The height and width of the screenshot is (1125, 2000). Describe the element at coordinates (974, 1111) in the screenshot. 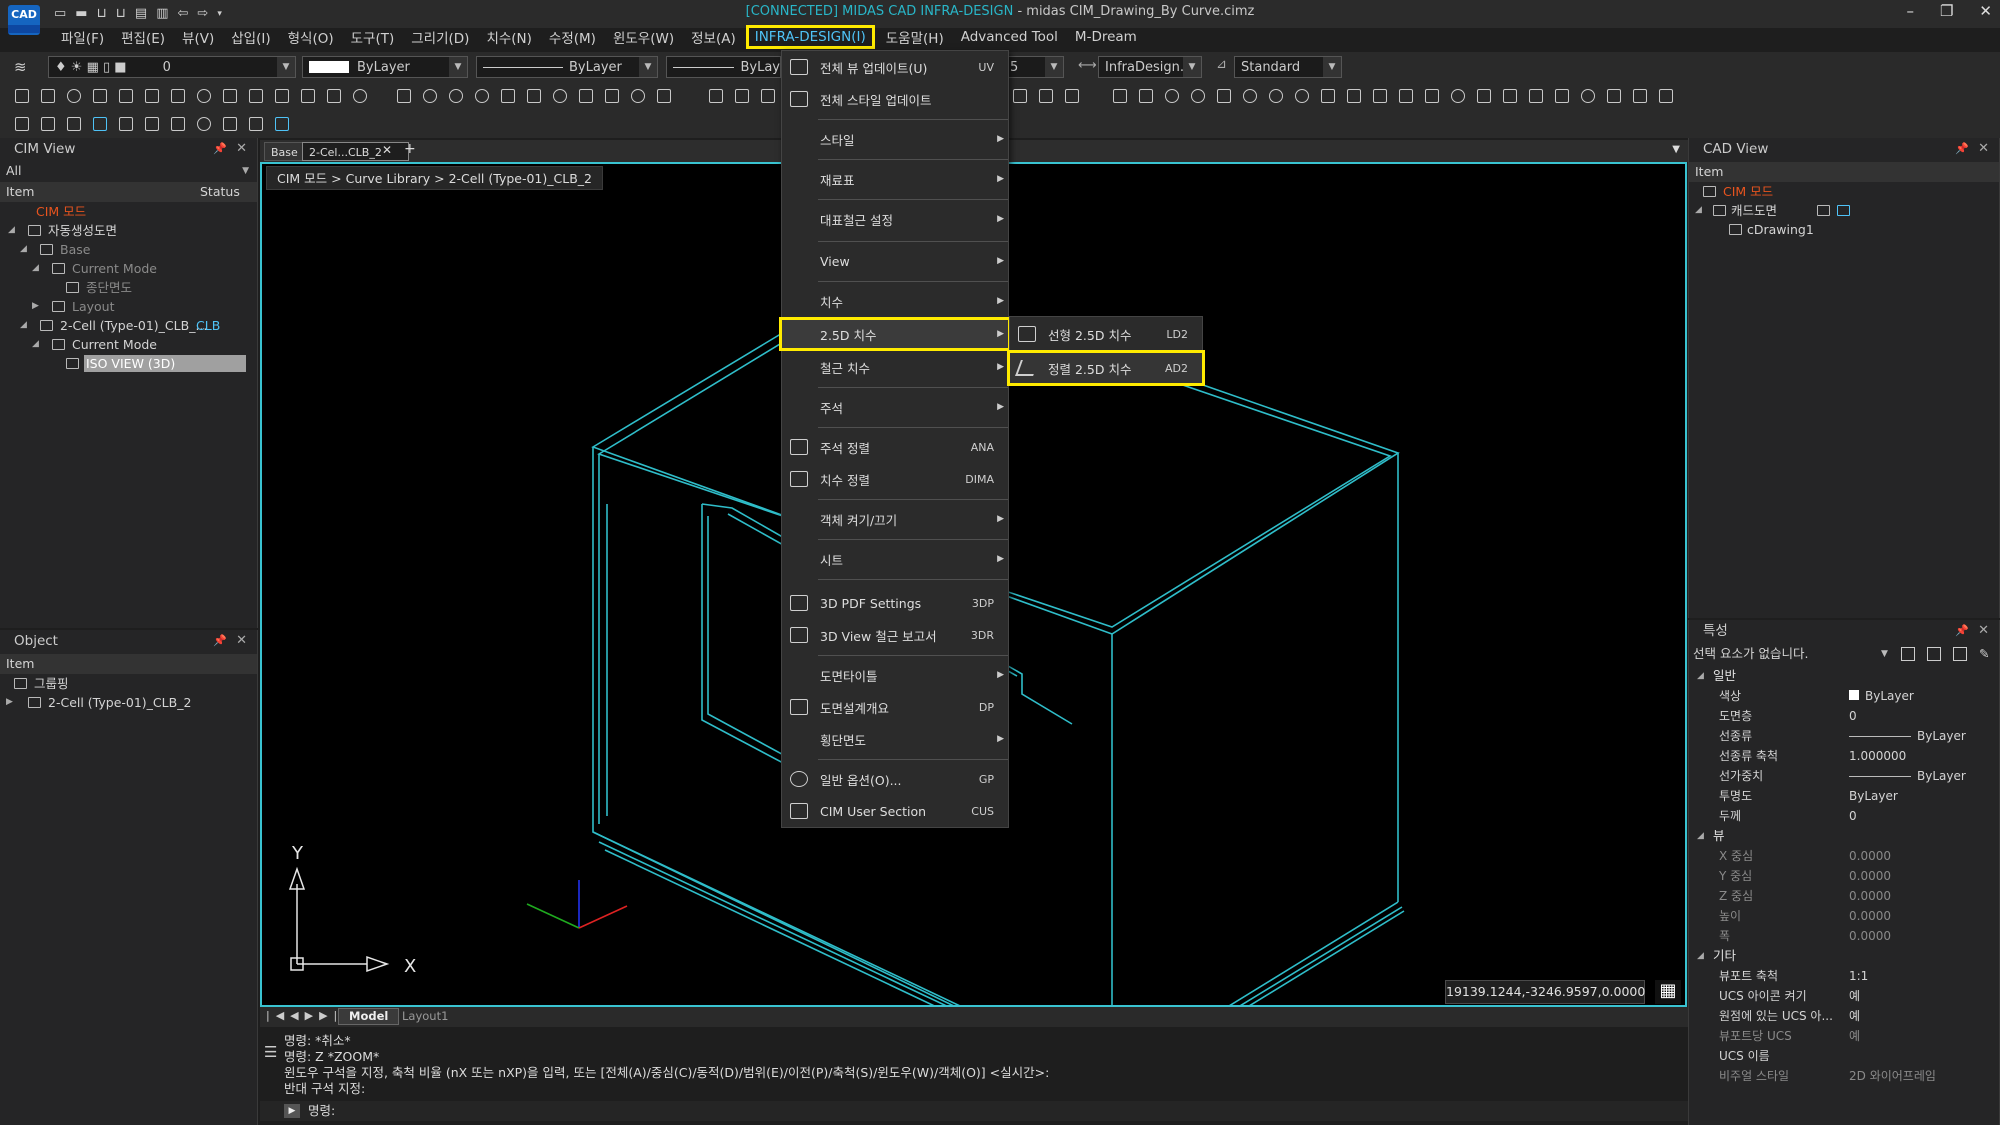

I see `command-input: ▶ 명령:` at that location.